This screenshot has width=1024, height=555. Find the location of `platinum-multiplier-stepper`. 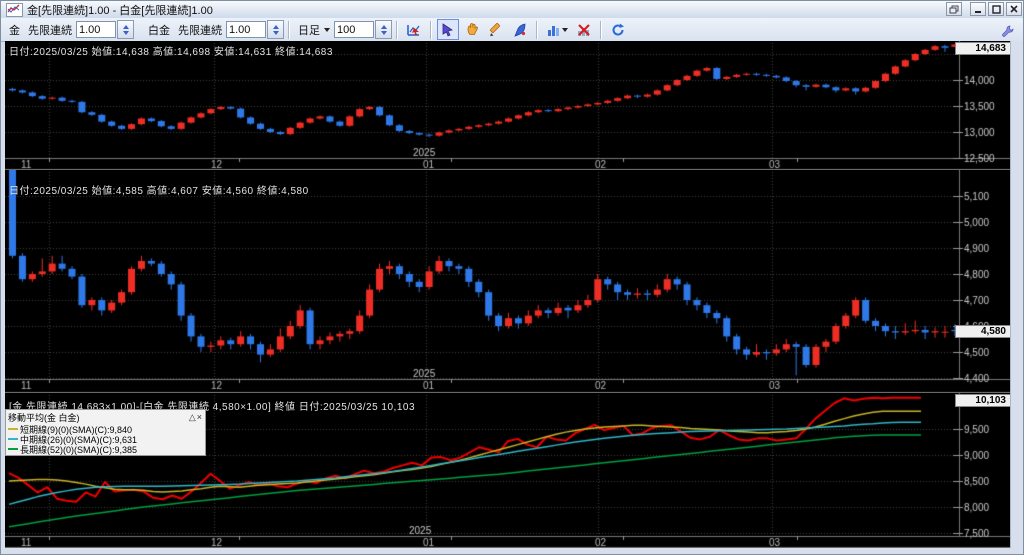

platinum-multiplier-stepper is located at coordinates (275, 29).